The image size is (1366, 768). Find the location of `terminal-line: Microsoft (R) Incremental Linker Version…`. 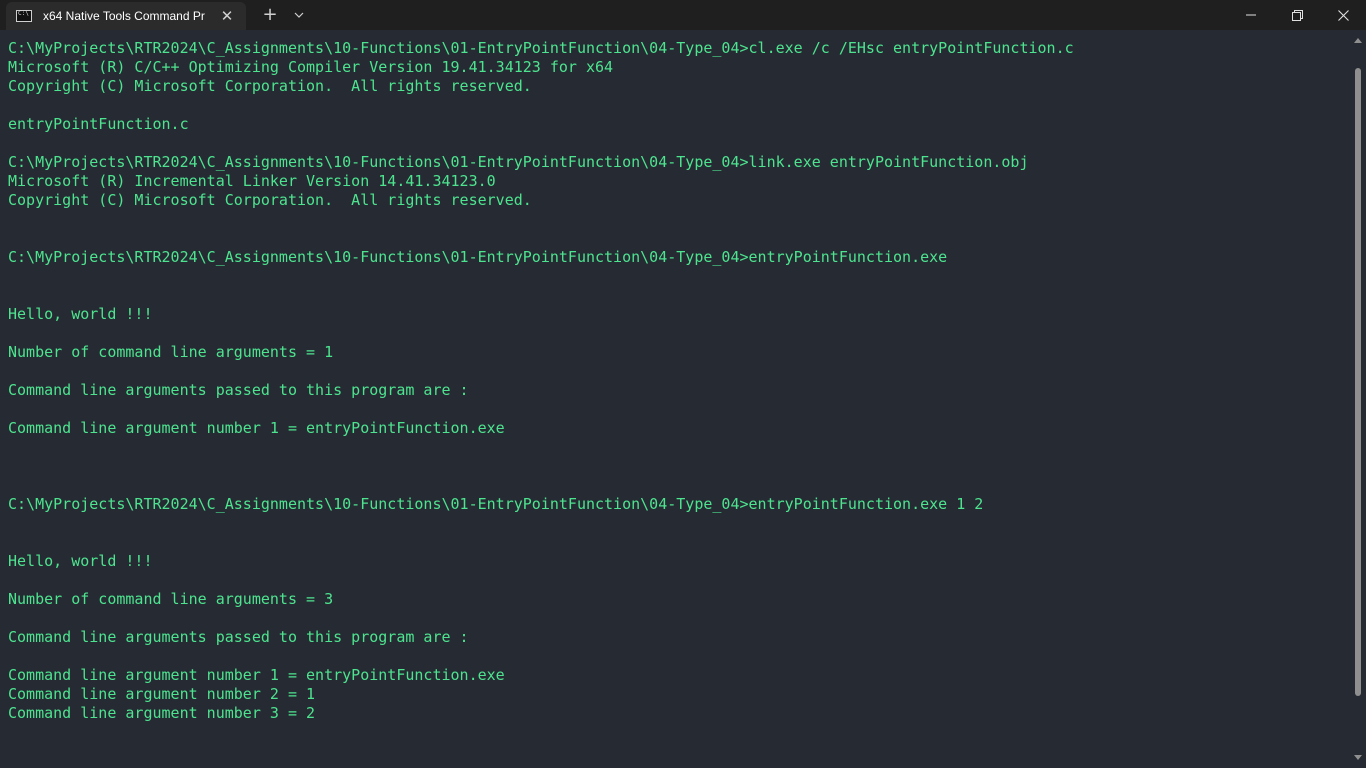

terminal-line: Microsoft (R) Incremental Linker Version… is located at coordinates (252, 181).